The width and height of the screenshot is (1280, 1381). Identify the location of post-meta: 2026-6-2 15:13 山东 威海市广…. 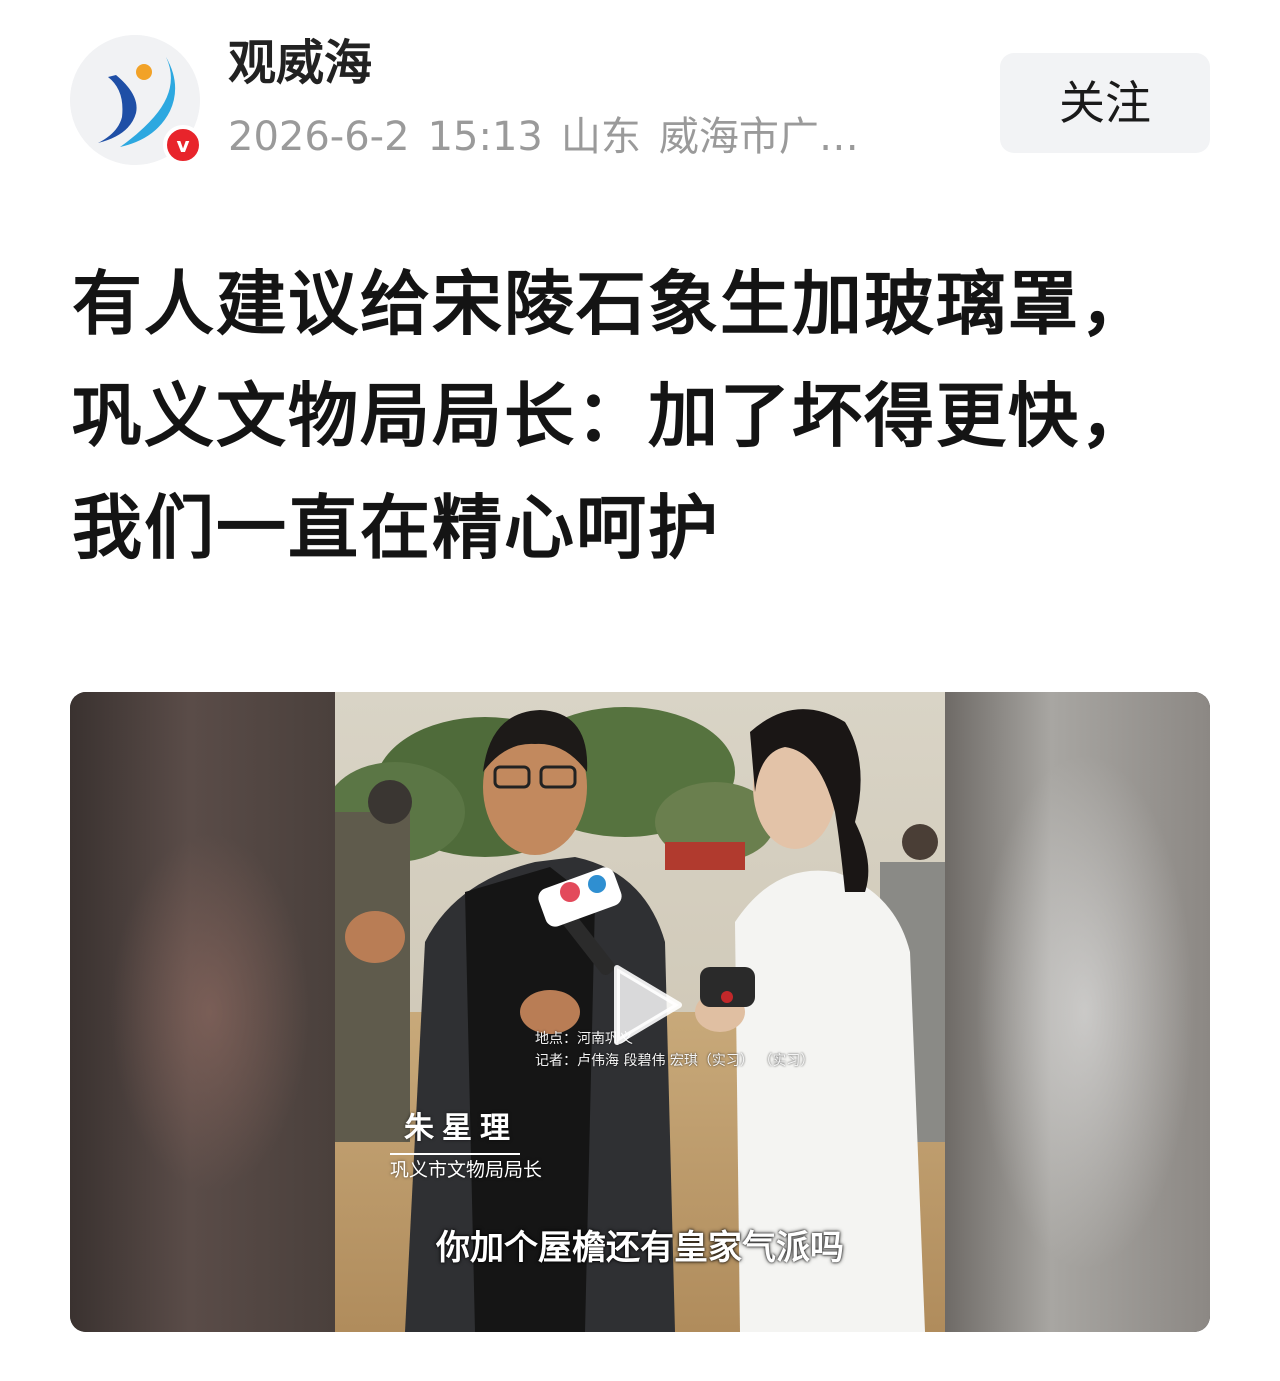
(598, 137).